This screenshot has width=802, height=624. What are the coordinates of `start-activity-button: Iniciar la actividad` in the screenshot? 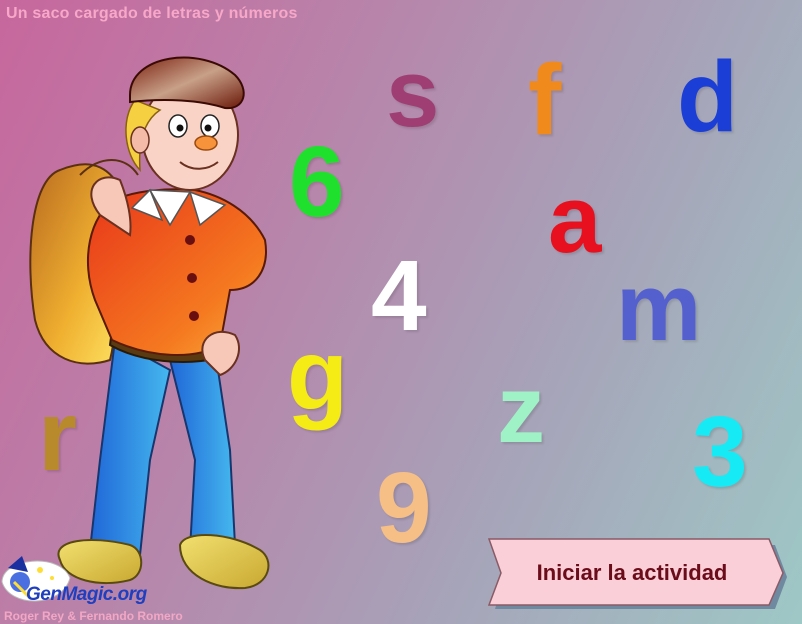 It's located at (637, 573).